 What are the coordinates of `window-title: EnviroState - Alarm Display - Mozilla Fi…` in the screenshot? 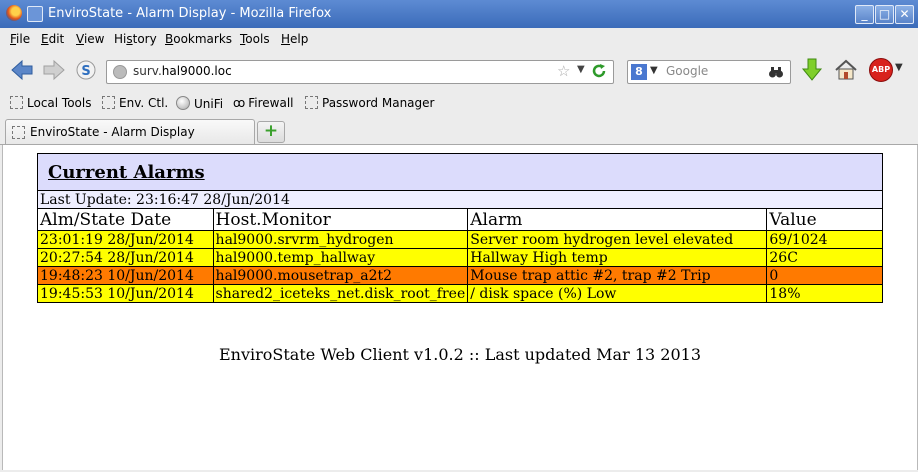 It's located at (190, 13).